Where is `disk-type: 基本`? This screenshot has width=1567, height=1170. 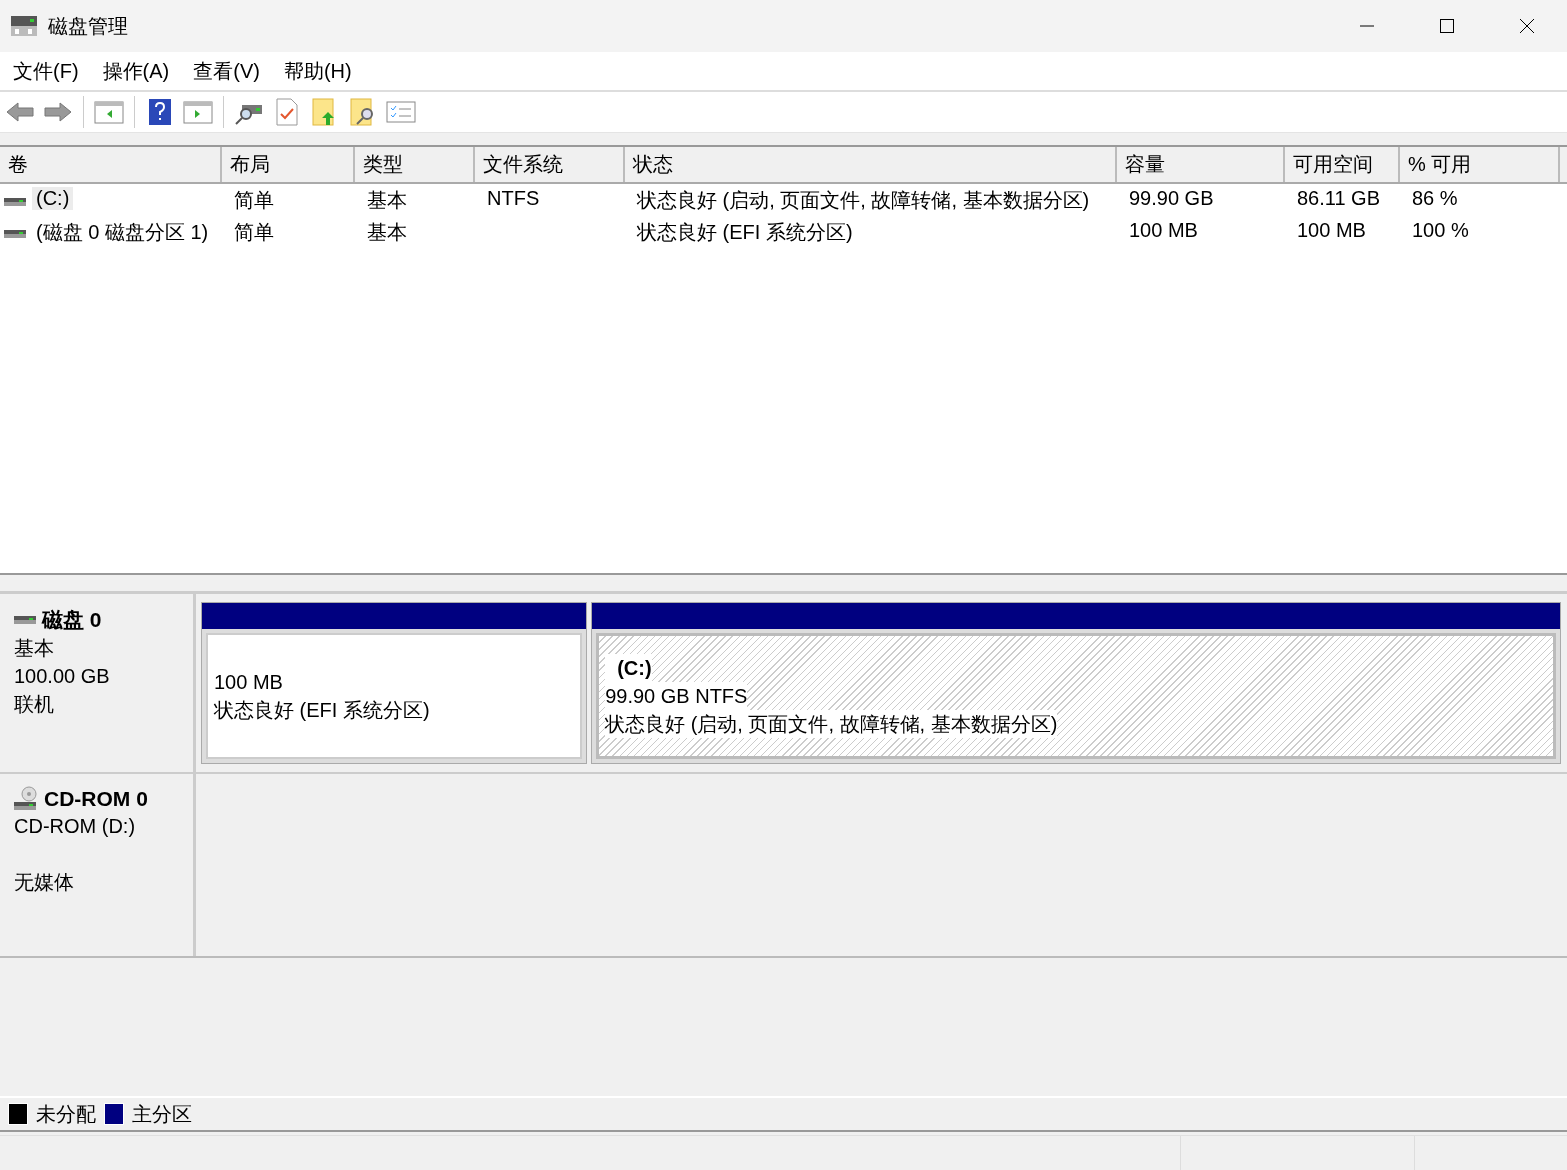
disk-type: 基本 is located at coordinates (34, 648).